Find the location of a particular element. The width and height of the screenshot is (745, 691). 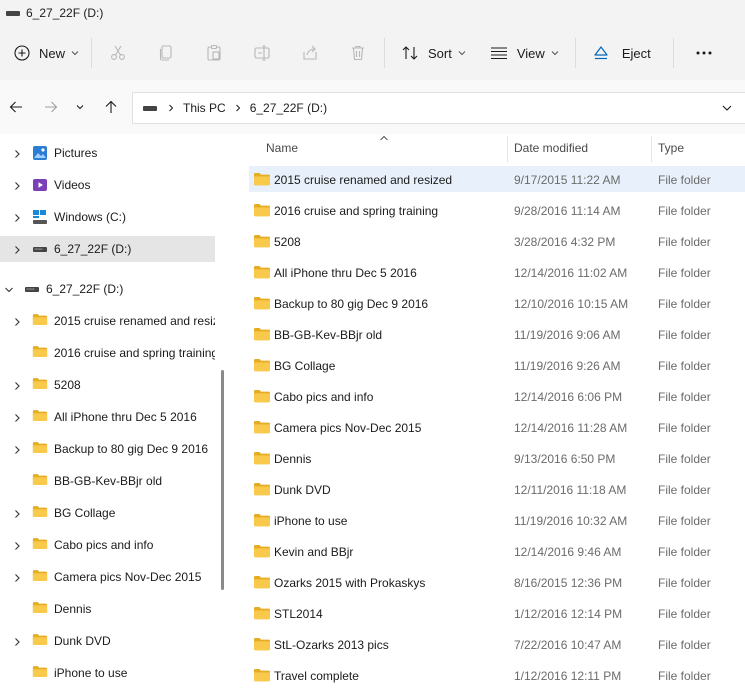

file-name: Dennis is located at coordinates (293, 459).